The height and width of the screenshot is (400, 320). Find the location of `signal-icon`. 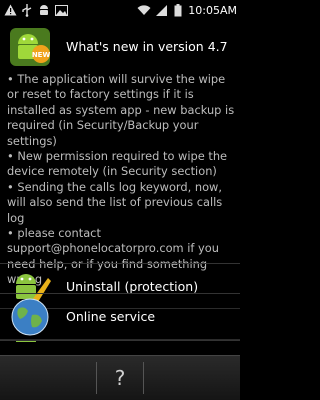

signal-icon is located at coordinates (161, 10).